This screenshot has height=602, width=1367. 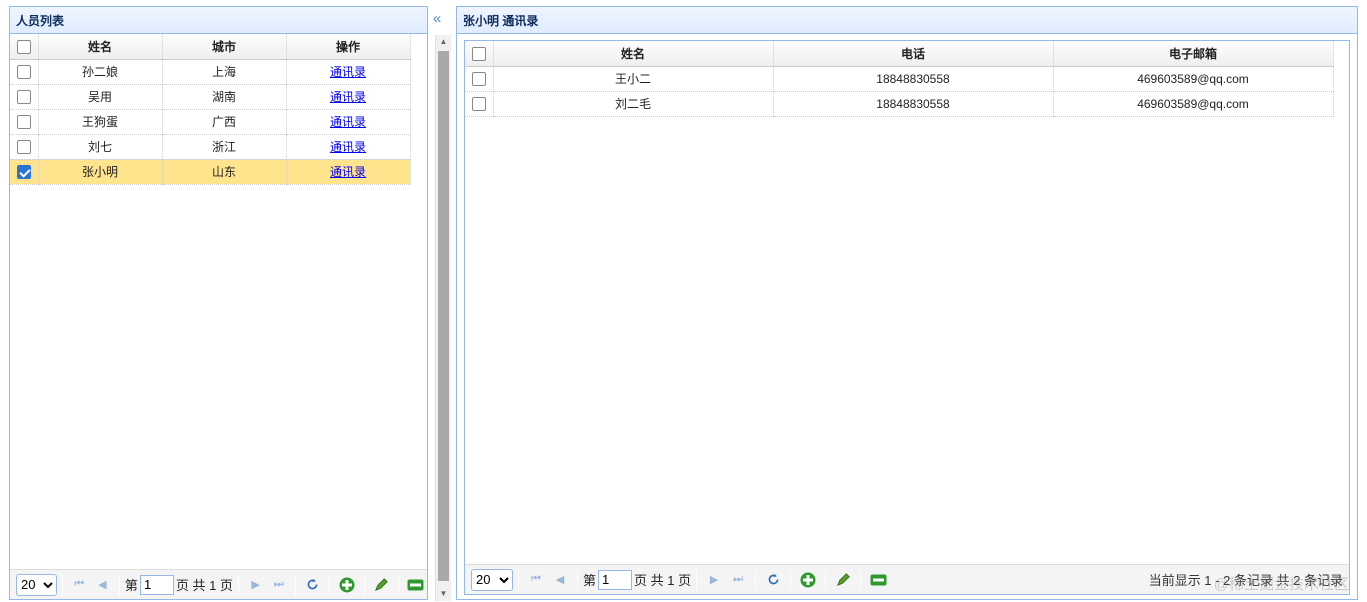 What do you see at coordinates (443, 594) in the screenshot?
I see `scroll-down-icon: ▼` at bounding box center [443, 594].